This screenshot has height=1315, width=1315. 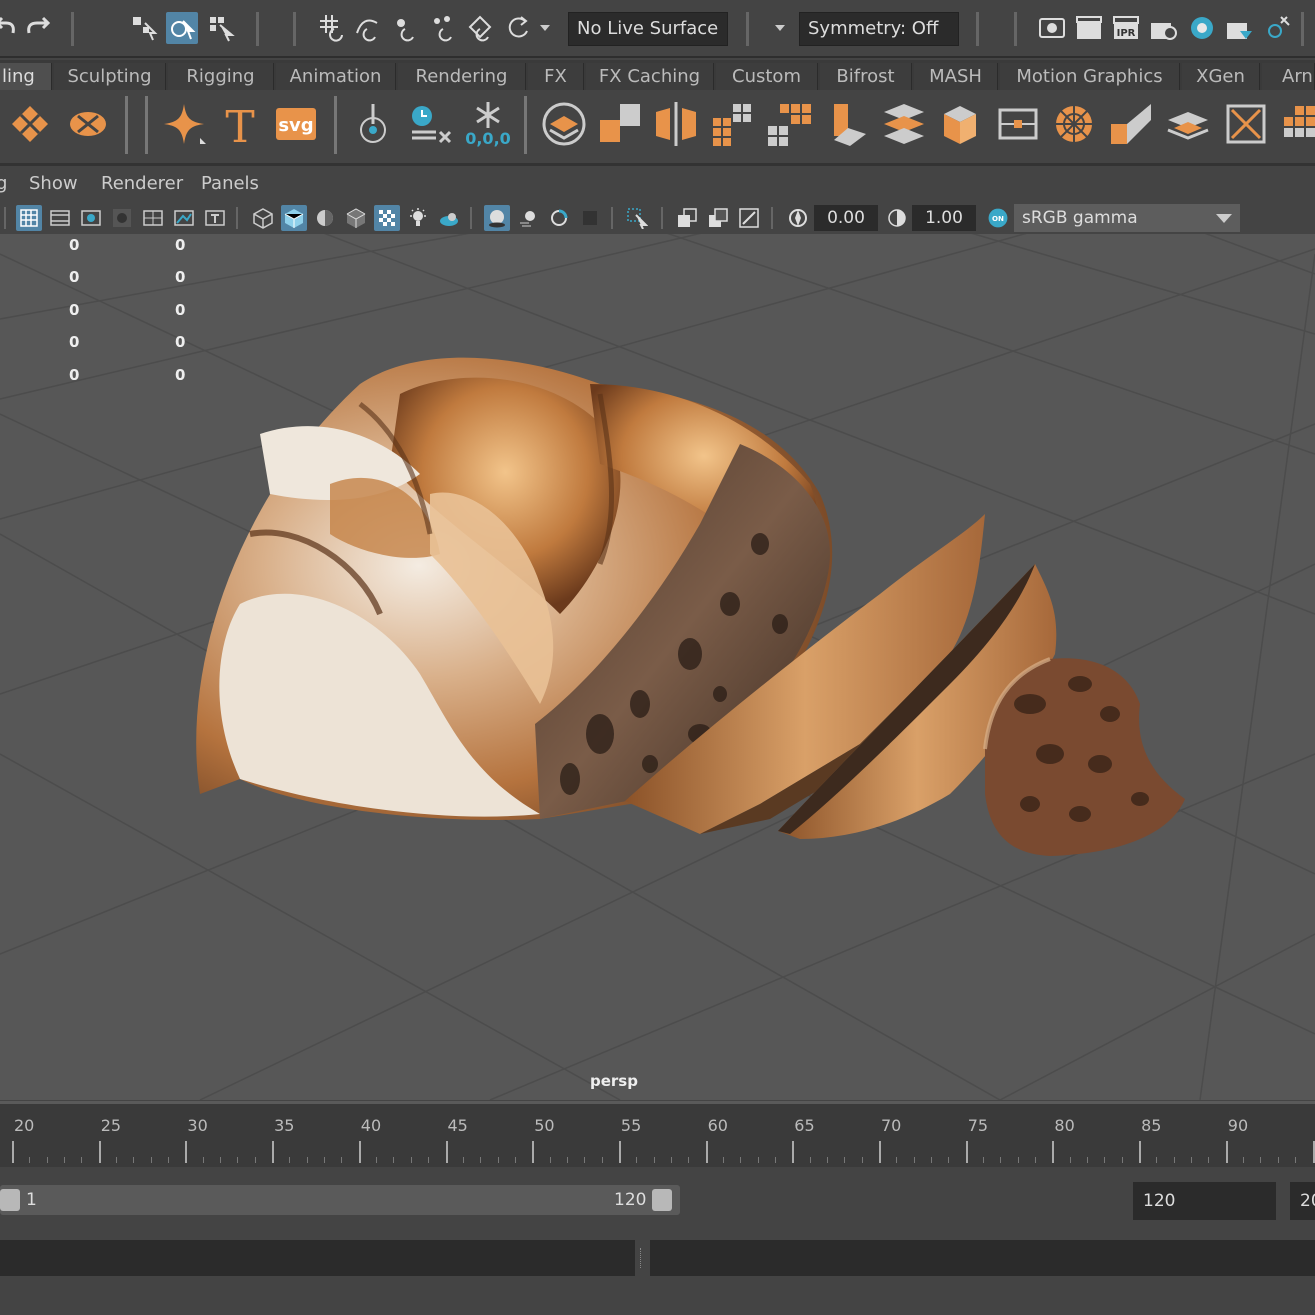 What do you see at coordinates (904, 124) in the screenshot?
I see `bridge-icon` at bounding box center [904, 124].